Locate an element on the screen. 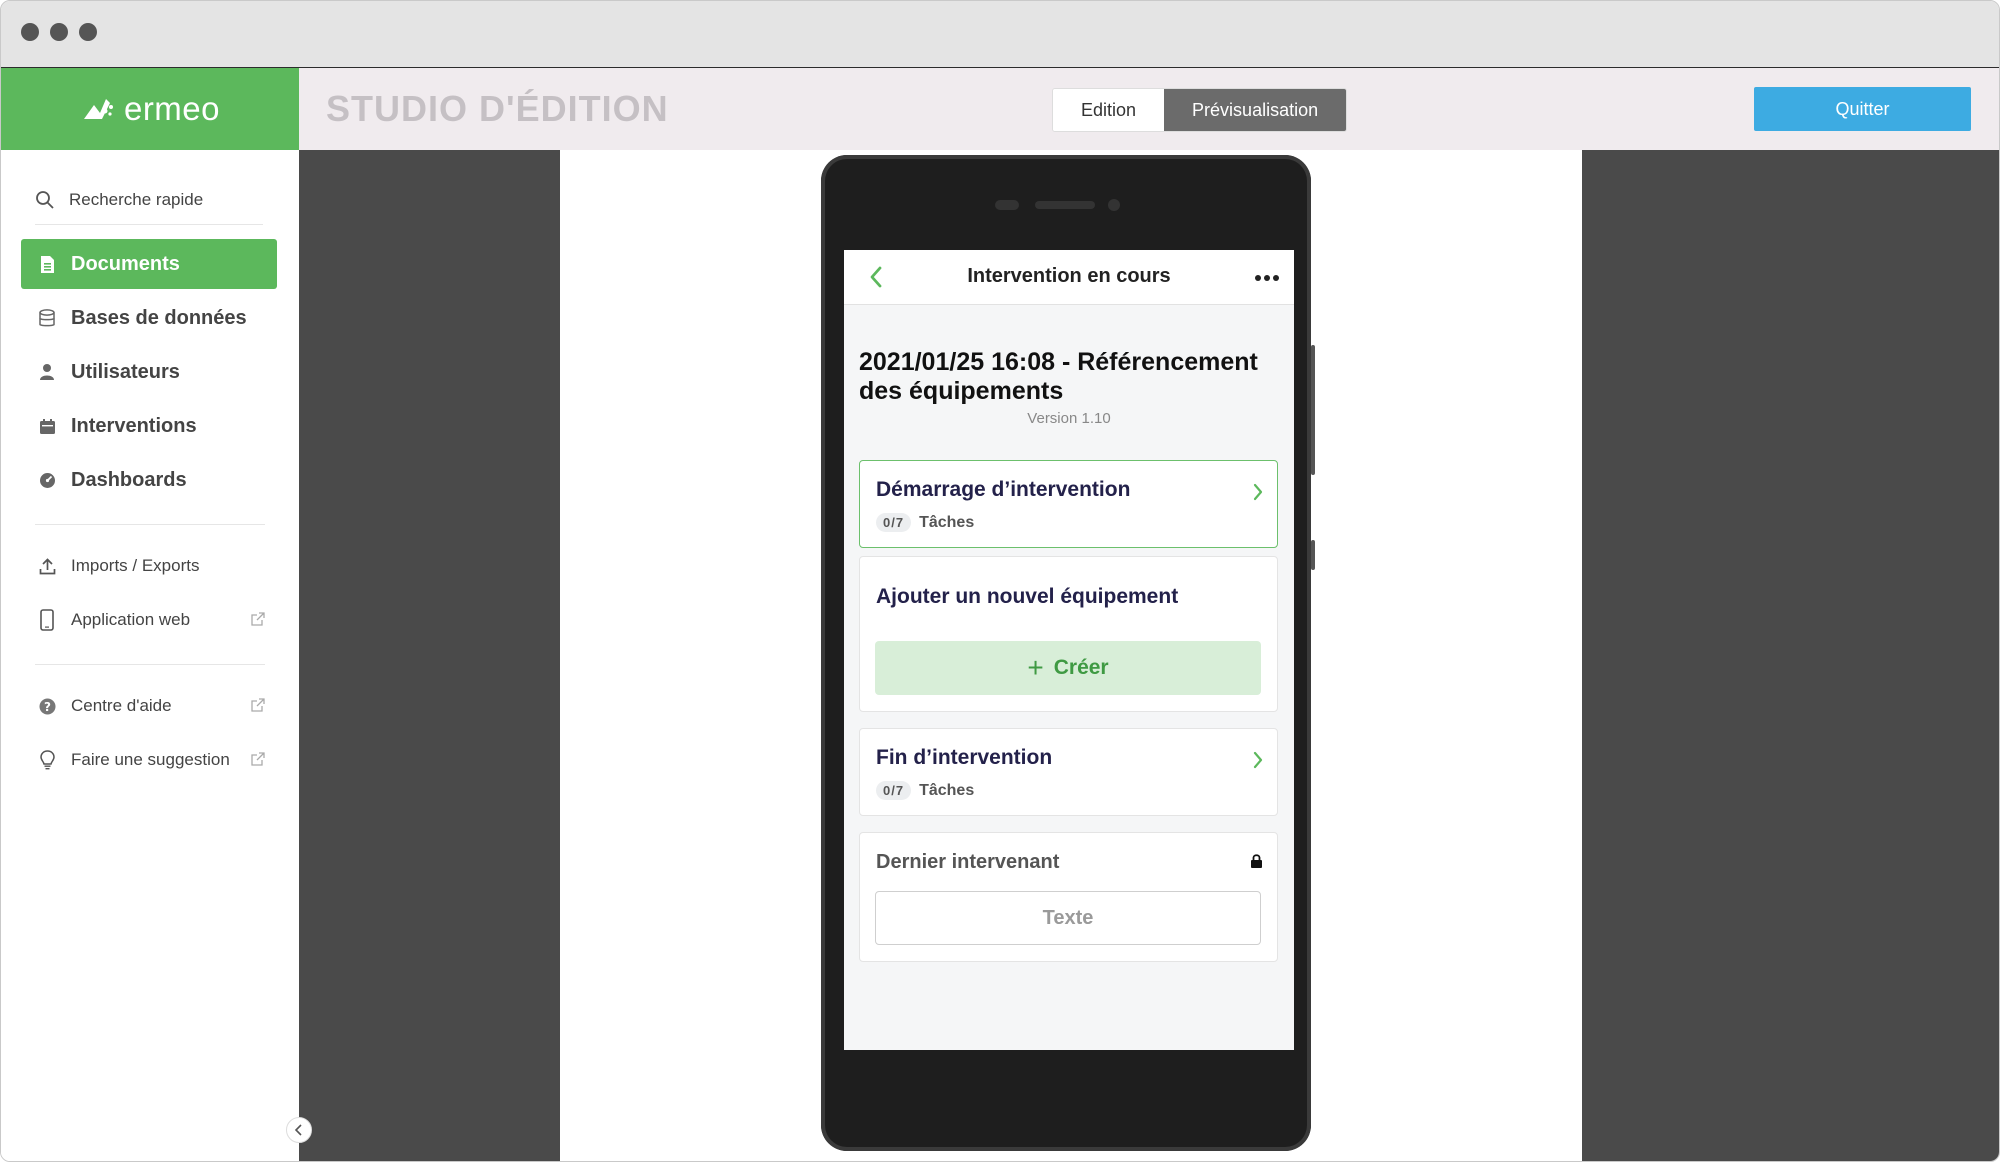  section-title: Ajouter un nouvel équipement is located at coordinates (1027, 596).